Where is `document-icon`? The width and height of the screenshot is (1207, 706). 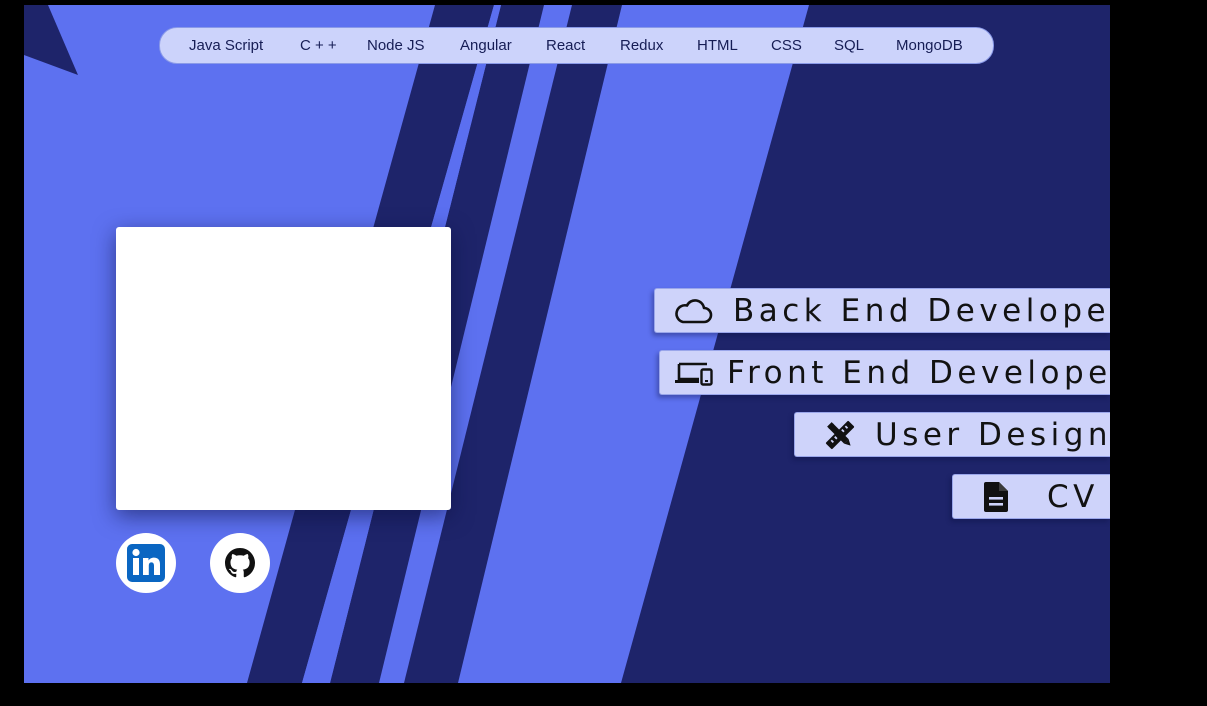
document-icon is located at coordinates (996, 496).